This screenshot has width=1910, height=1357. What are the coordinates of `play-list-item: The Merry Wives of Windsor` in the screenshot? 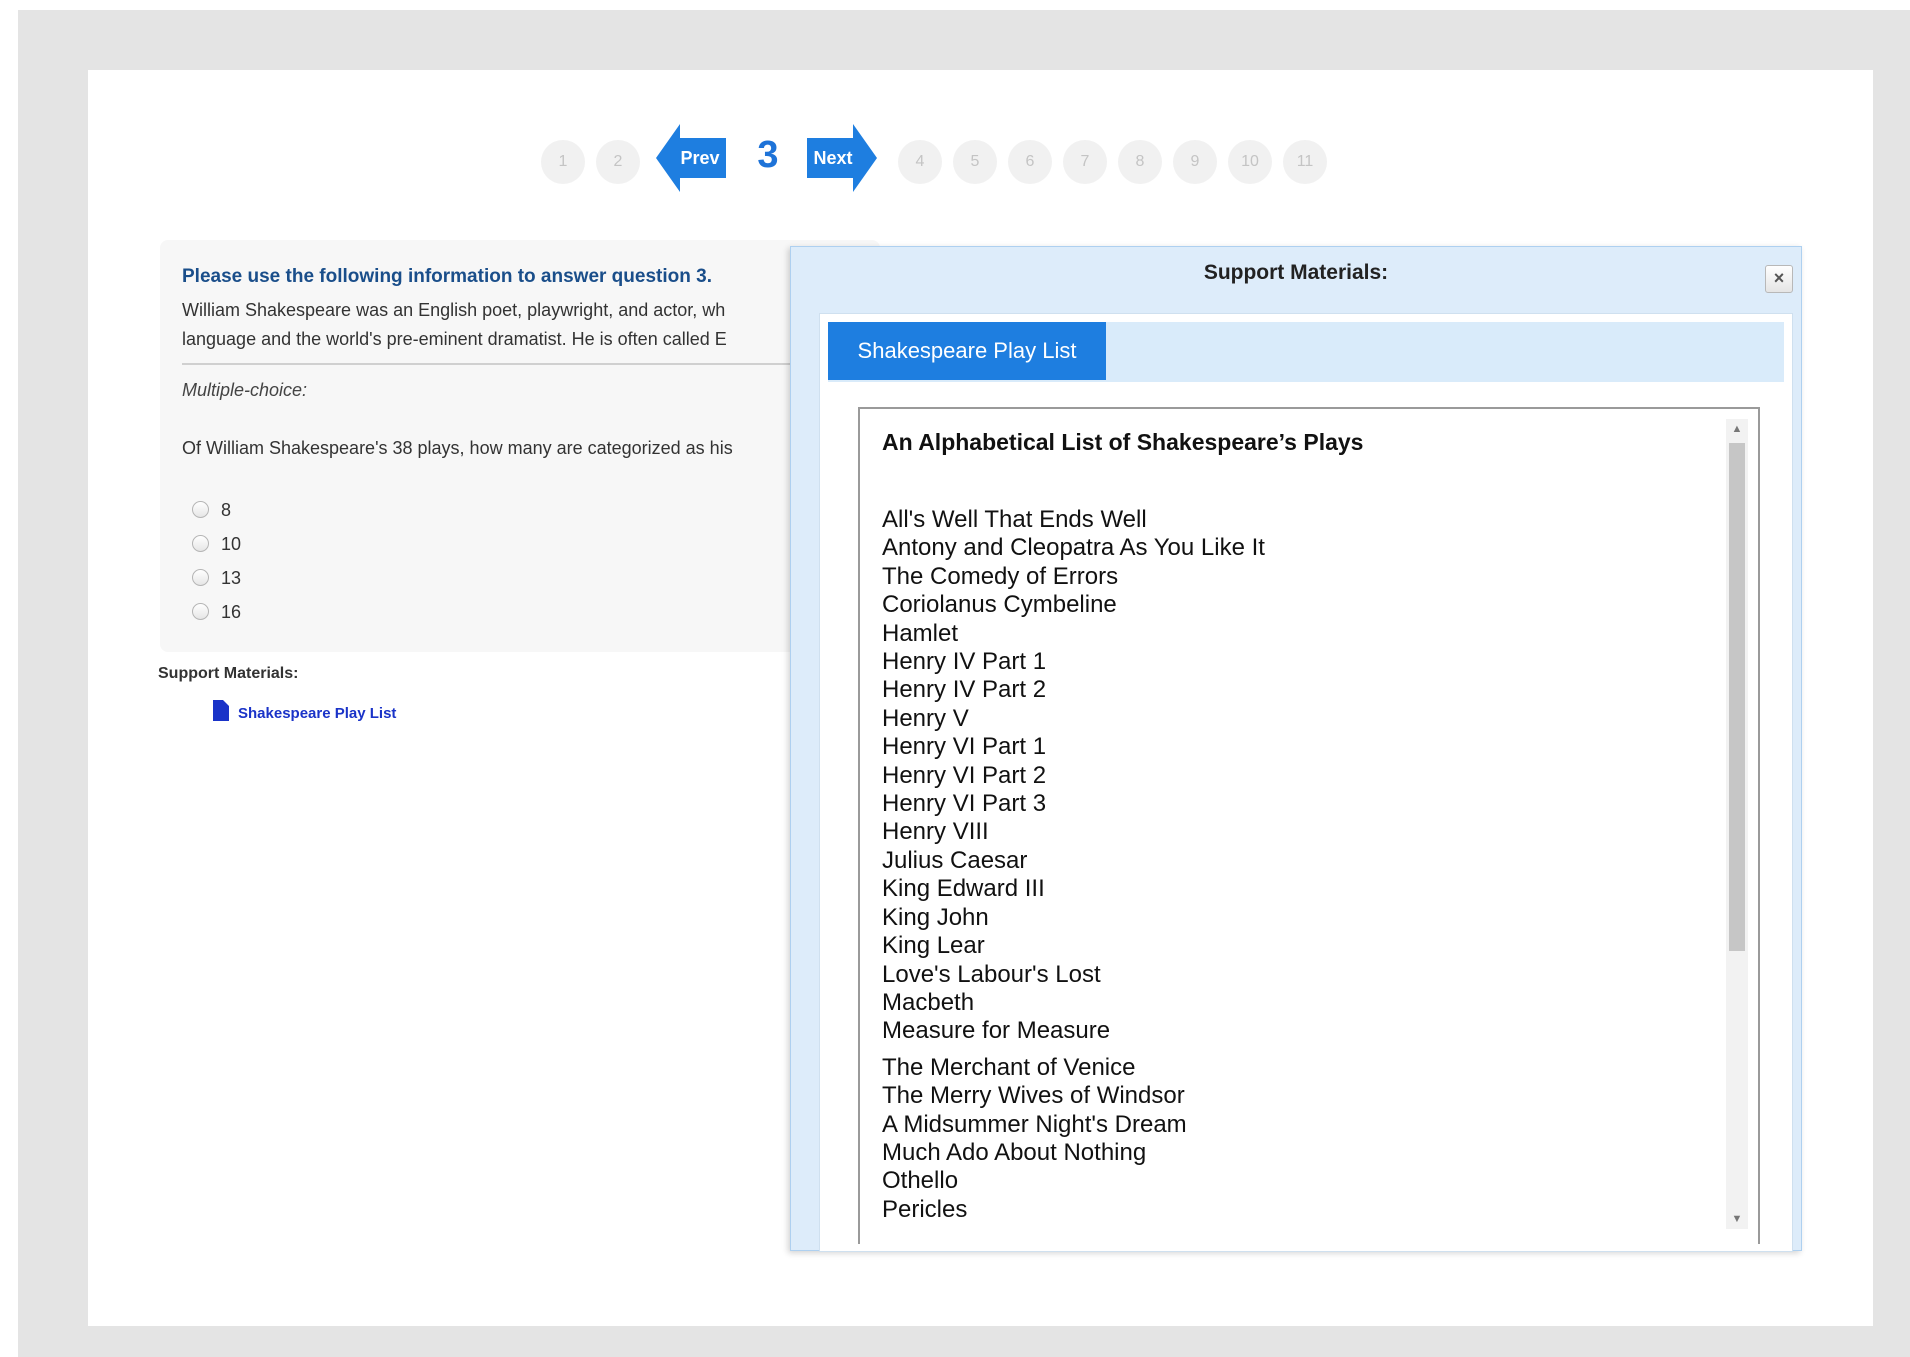 It's located at (1033, 1096).